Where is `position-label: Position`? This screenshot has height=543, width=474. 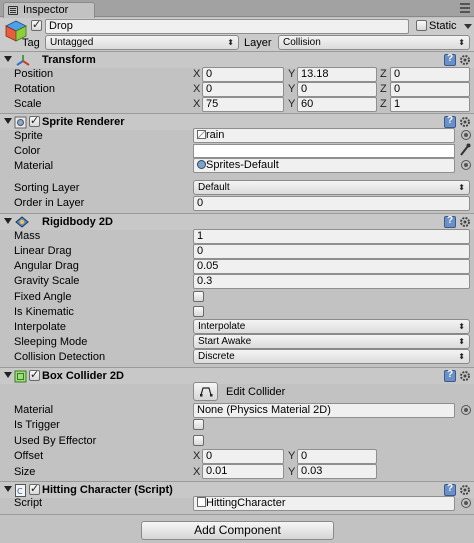
position-label: Position is located at coordinates (34, 74).